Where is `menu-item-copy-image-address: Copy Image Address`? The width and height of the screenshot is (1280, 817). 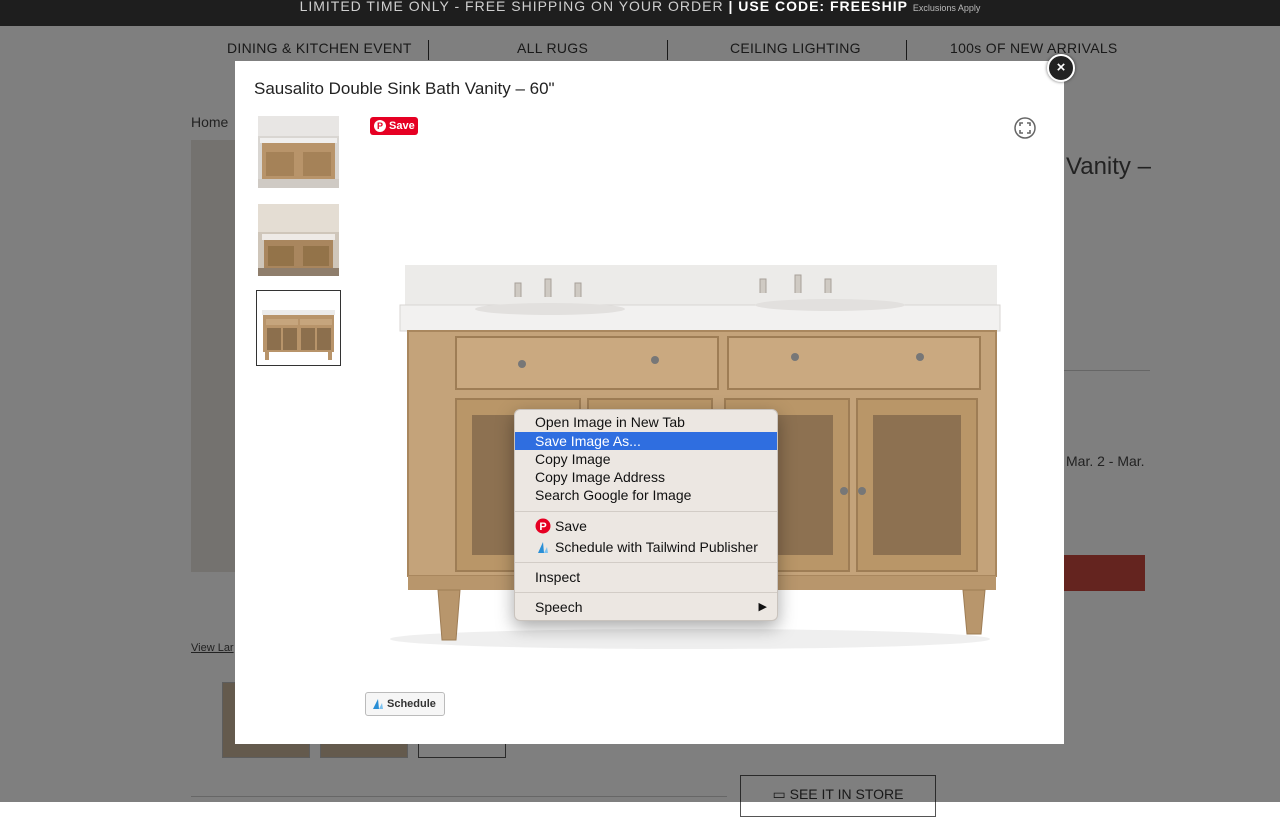 menu-item-copy-image-address: Copy Image Address is located at coordinates (646, 477).